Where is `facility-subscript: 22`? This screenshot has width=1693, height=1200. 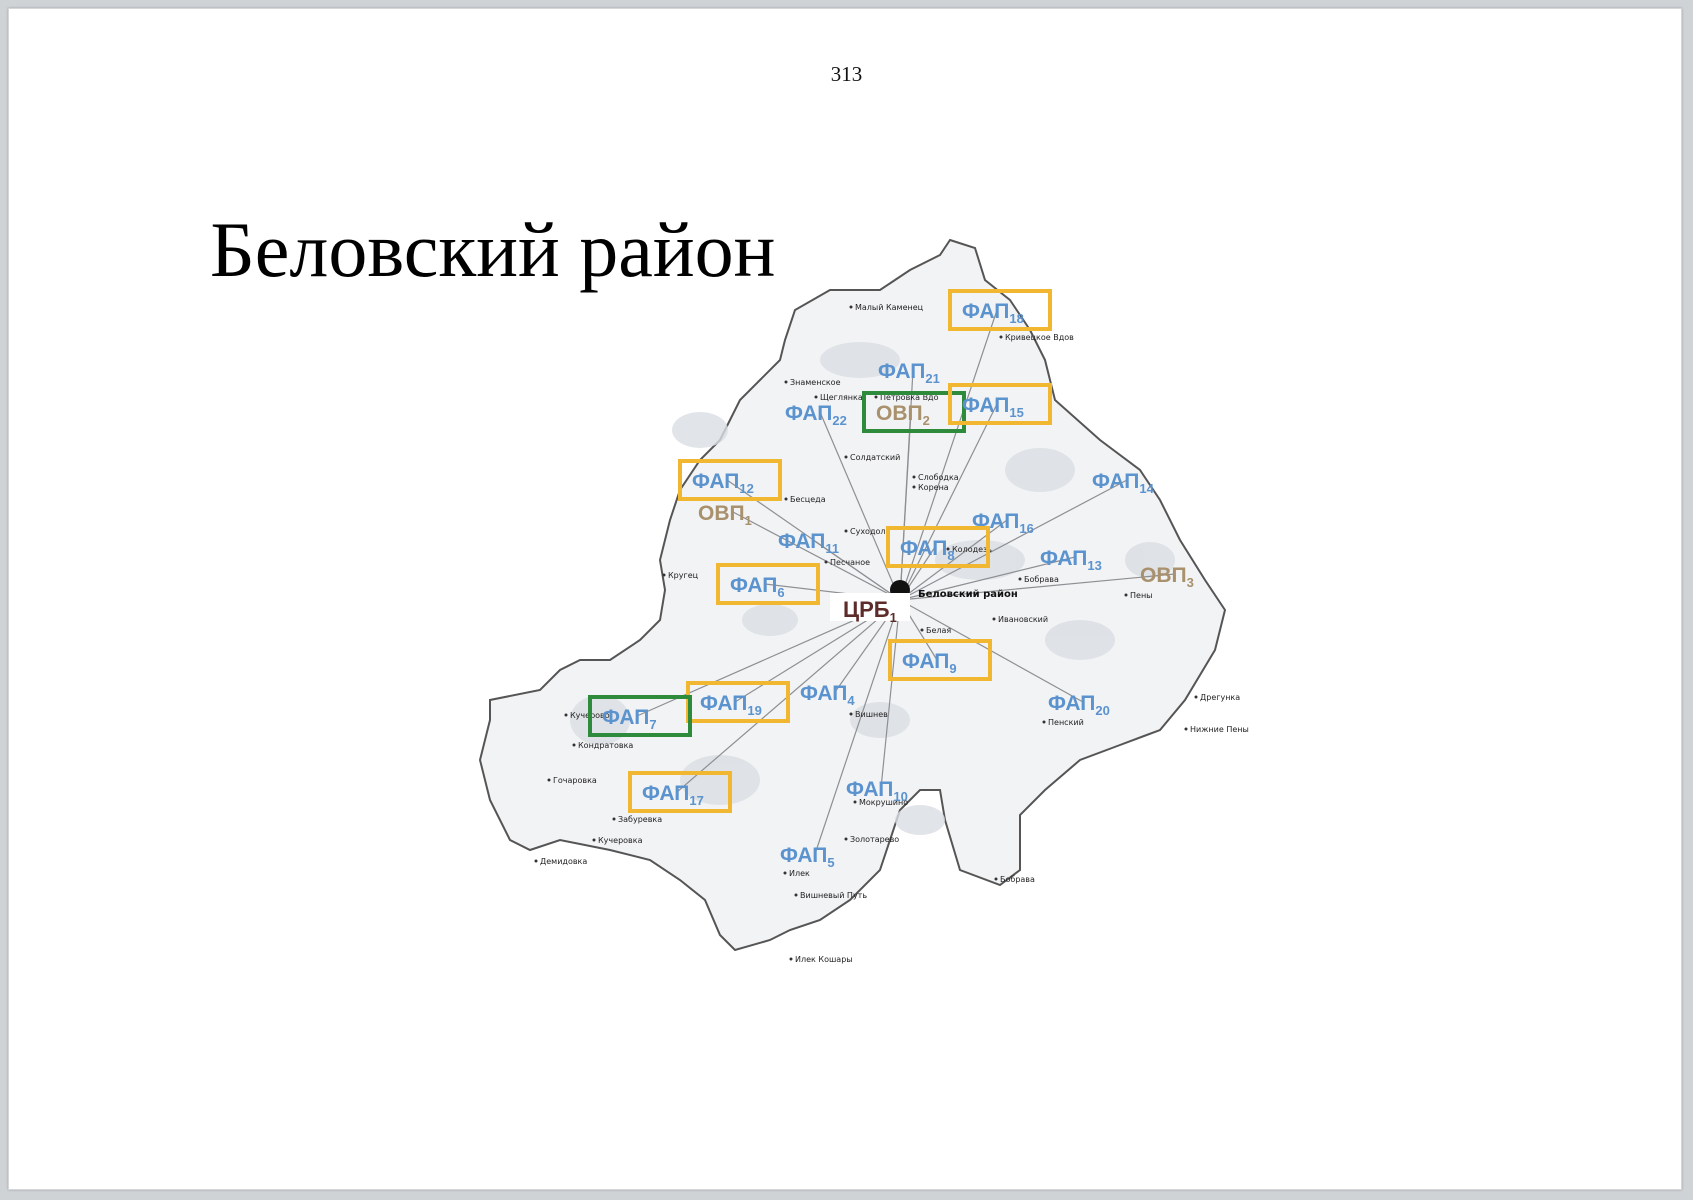
facility-subscript: 22 is located at coordinates (839, 420).